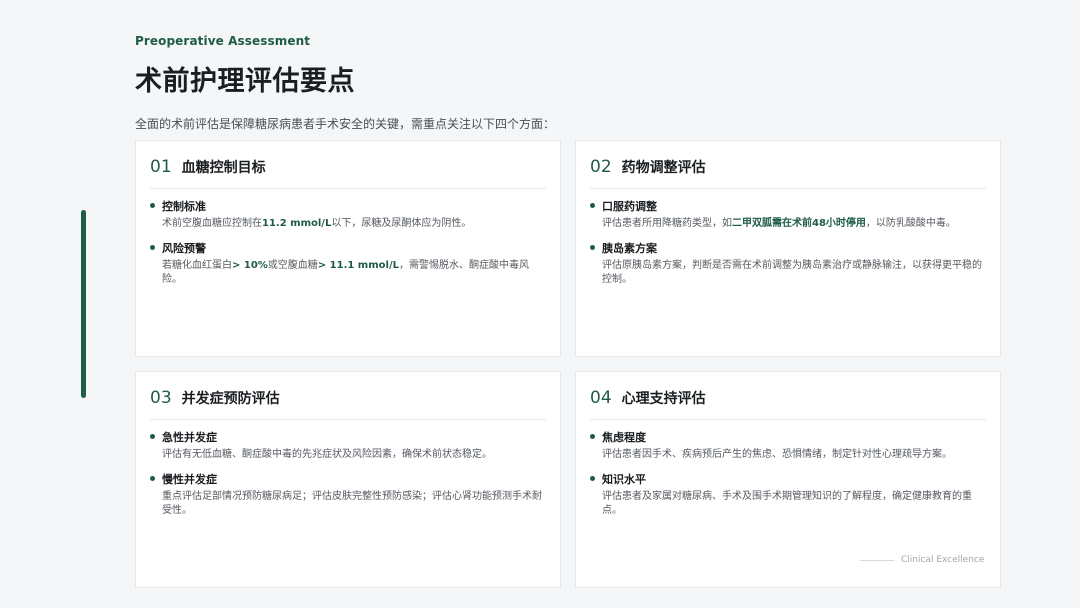  Describe the element at coordinates (197, 265) in the screenshot. I see `desc-text: 若糖化血红蛋白` at that location.